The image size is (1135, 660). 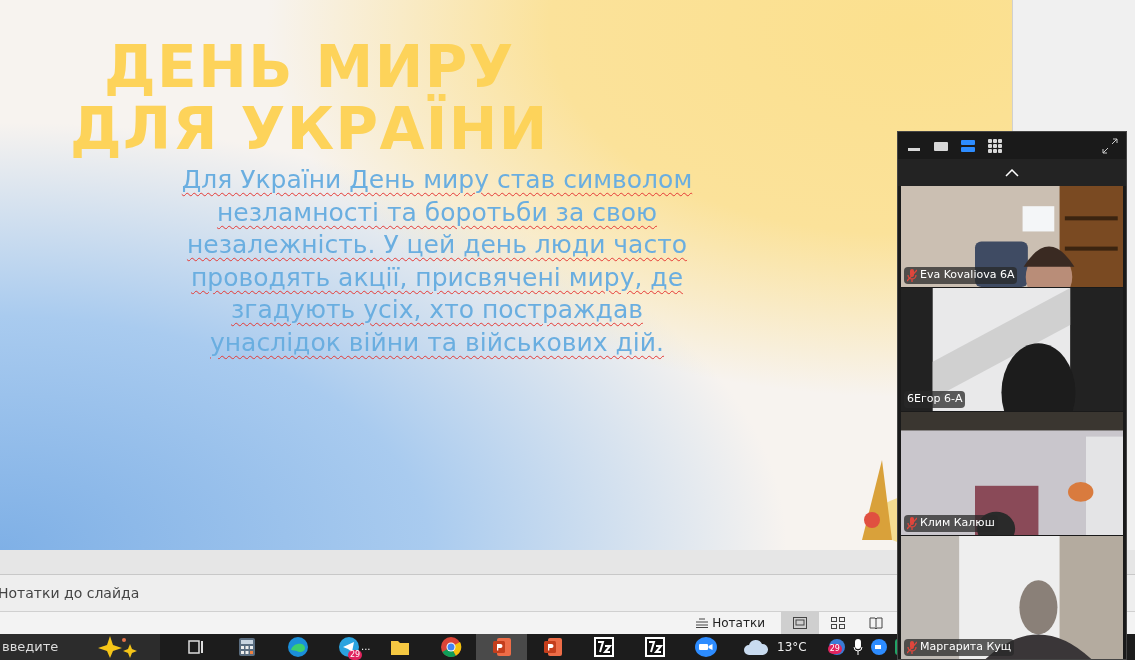 I want to click on normal-view-icon, so click(x=800, y=623).